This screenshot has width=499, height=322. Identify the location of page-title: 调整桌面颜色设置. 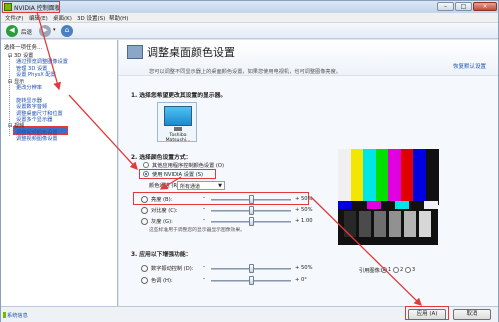
(191, 52).